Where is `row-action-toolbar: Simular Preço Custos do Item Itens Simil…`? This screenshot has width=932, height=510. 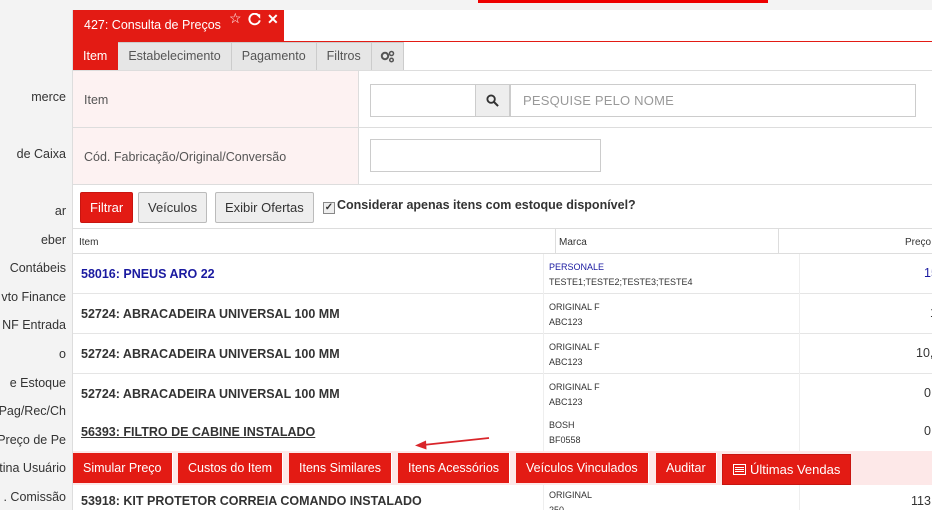
row-action-toolbar: Simular Preço Custos do Item Itens Simil… is located at coordinates (502, 468).